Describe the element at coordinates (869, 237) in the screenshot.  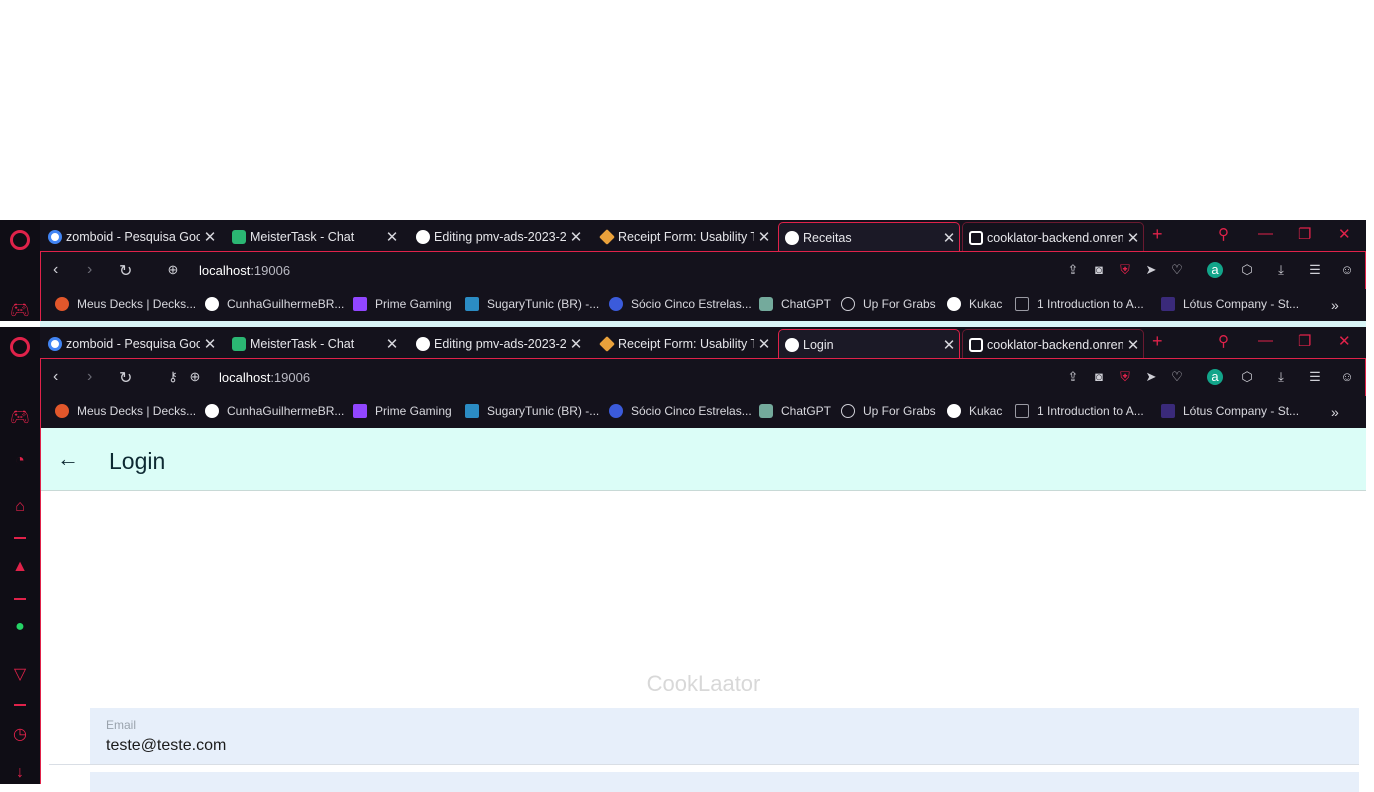
I see `tab-active: Receitas ✕` at that location.